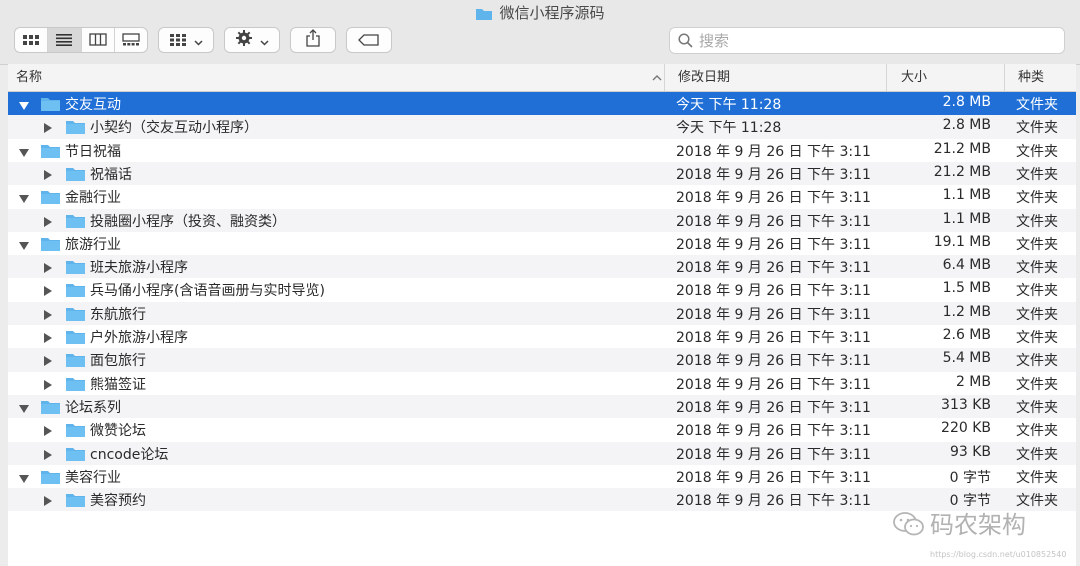 Image resolution: width=1080 pixels, height=566 pixels. I want to click on file-name: 熊猫签证, so click(118, 384).